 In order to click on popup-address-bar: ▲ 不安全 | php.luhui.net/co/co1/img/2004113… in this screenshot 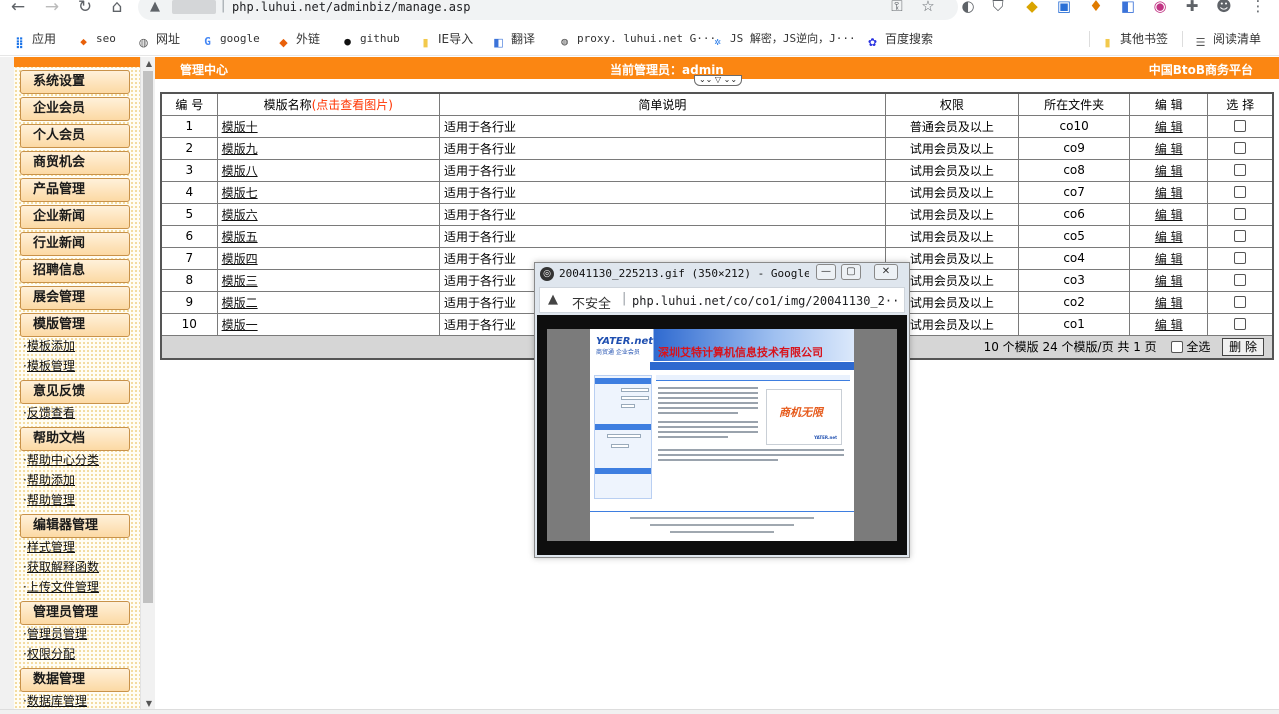, I will do `click(722, 300)`.